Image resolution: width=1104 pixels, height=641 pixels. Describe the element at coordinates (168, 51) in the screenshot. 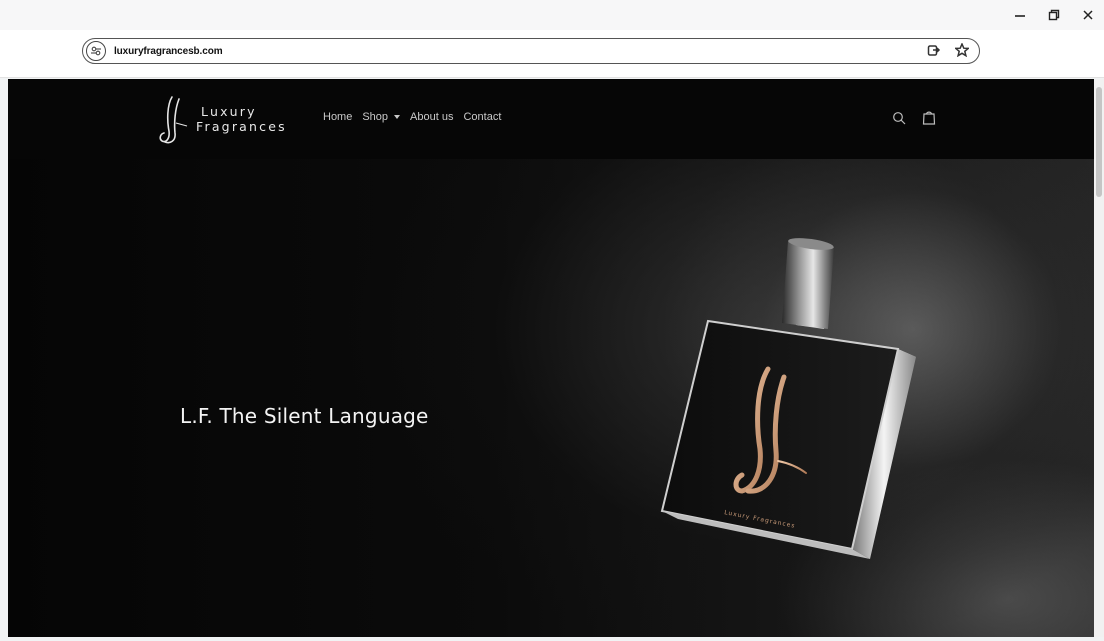

I see `url-text: luxuryfragrancesb.com` at that location.